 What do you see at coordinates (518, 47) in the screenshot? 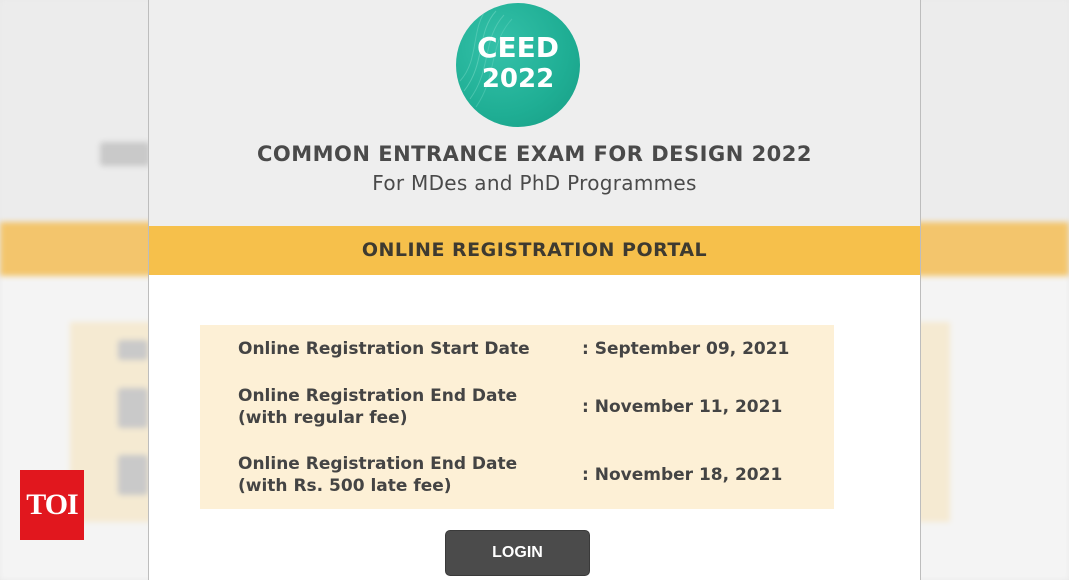
I see `logo-text-line1: CEED` at bounding box center [518, 47].